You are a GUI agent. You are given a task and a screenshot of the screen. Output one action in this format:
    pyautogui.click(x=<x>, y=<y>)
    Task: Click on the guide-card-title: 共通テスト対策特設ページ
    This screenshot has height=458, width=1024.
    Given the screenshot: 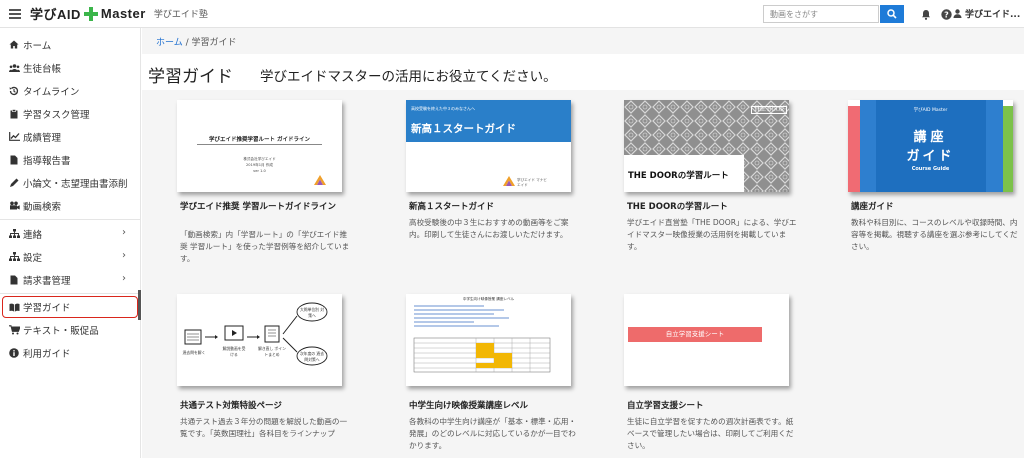 What is the action you would take?
    pyautogui.click(x=264, y=407)
    